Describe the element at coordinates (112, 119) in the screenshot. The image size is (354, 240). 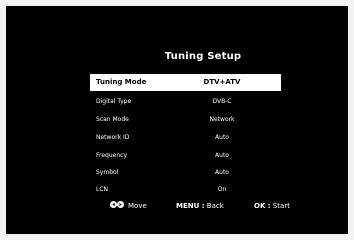
I see `menu-item-label: Scan Mode` at that location.